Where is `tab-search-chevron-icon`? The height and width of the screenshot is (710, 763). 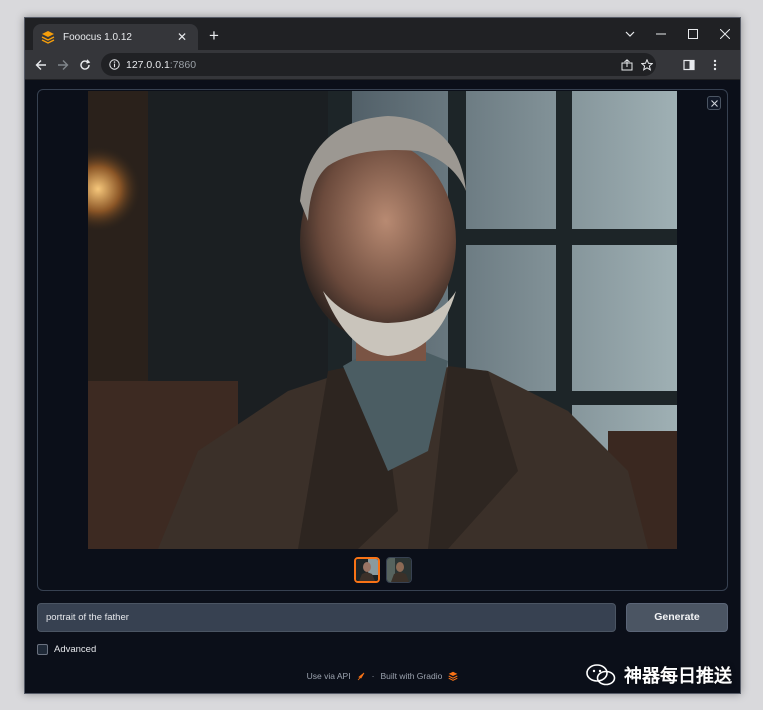 tab-search-chevron-icon is located at coordinates (630, 34).